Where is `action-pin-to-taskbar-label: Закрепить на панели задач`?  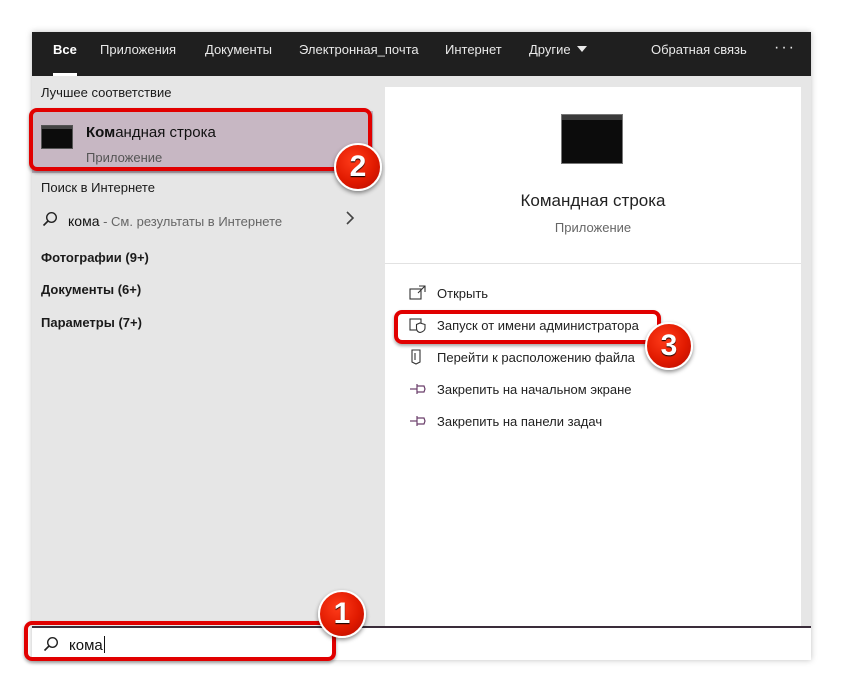 action-pin-to-taskbar-label: Закрепить на панели задач is located at coordinates (520, 421).